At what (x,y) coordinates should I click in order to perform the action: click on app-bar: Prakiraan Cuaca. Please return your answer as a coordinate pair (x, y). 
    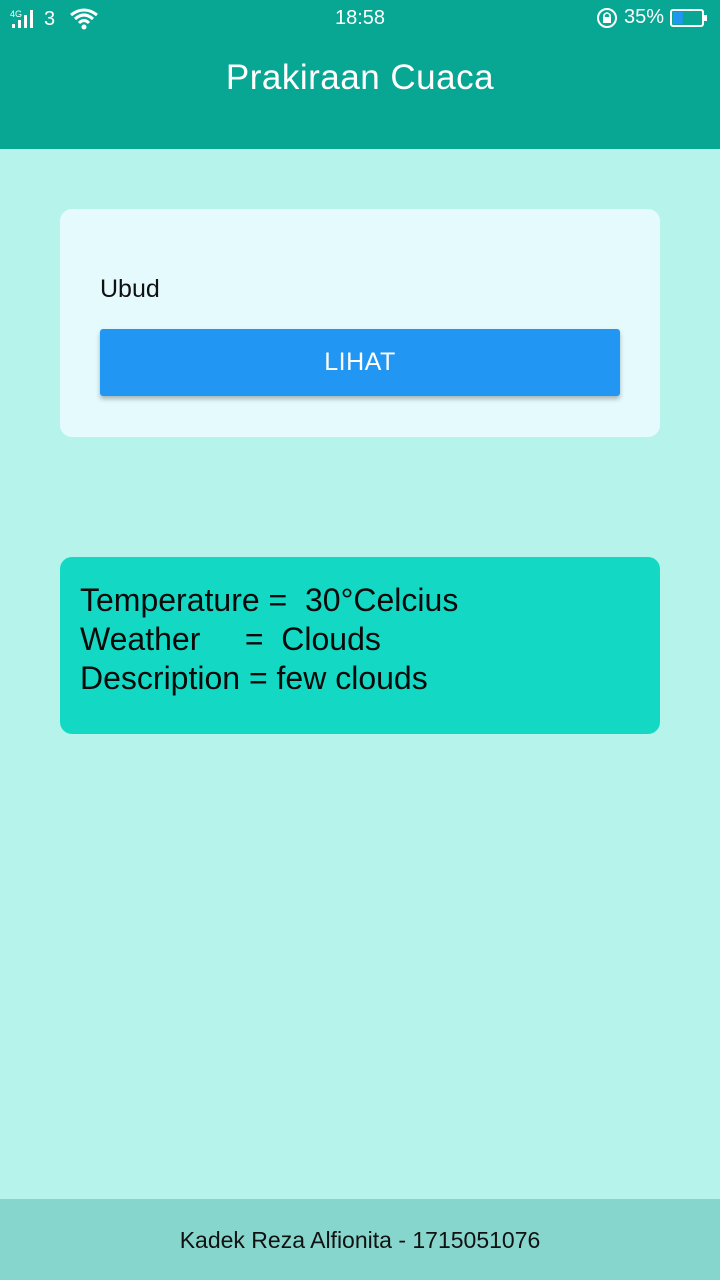
    Looking at the image, I should click on (360, 93).